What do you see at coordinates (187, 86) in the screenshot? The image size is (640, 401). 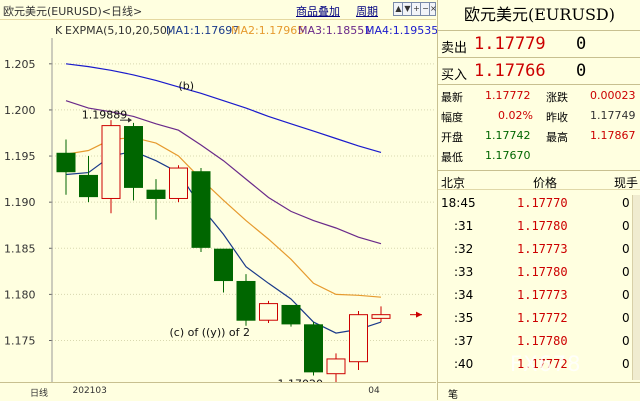 I see `chart-annotation: (b)` at bounding box center [187, 86].